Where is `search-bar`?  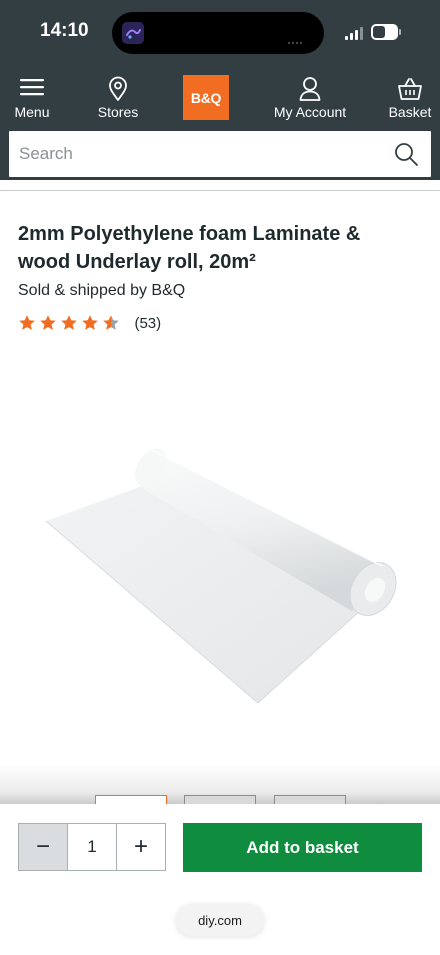
search-bar is located at coordinates (220, 154).